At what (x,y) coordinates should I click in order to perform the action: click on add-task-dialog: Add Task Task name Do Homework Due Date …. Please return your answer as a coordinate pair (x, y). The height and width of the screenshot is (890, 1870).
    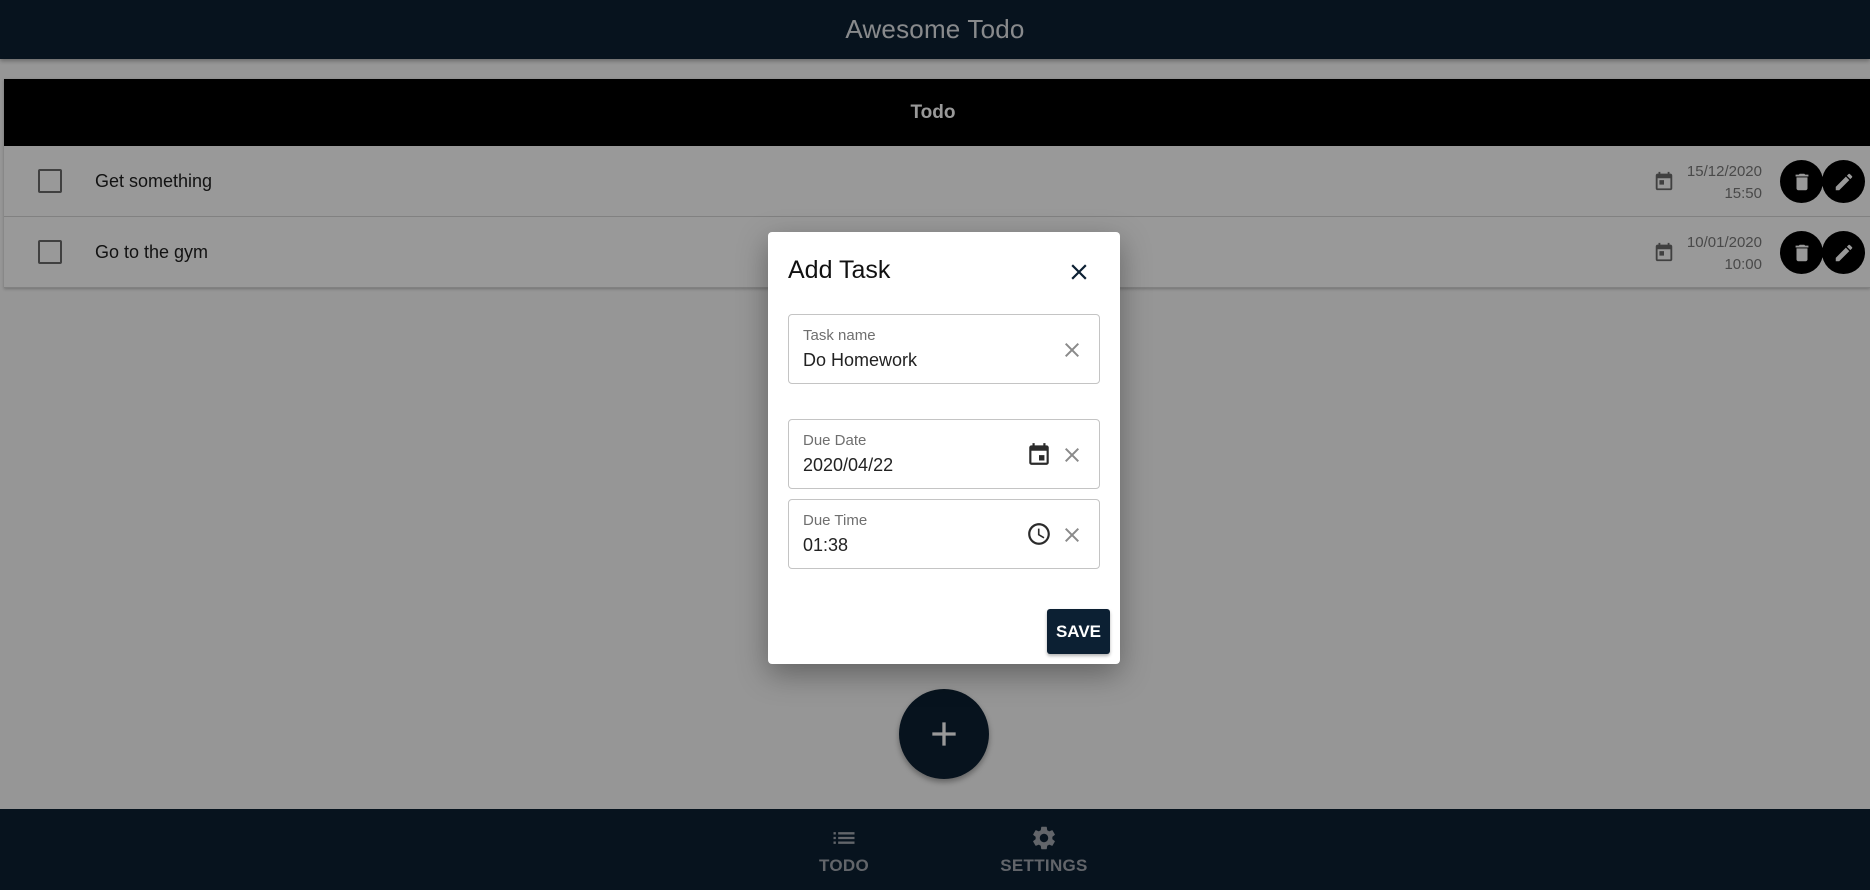
    Looking at the image, I should click on (944, 448).